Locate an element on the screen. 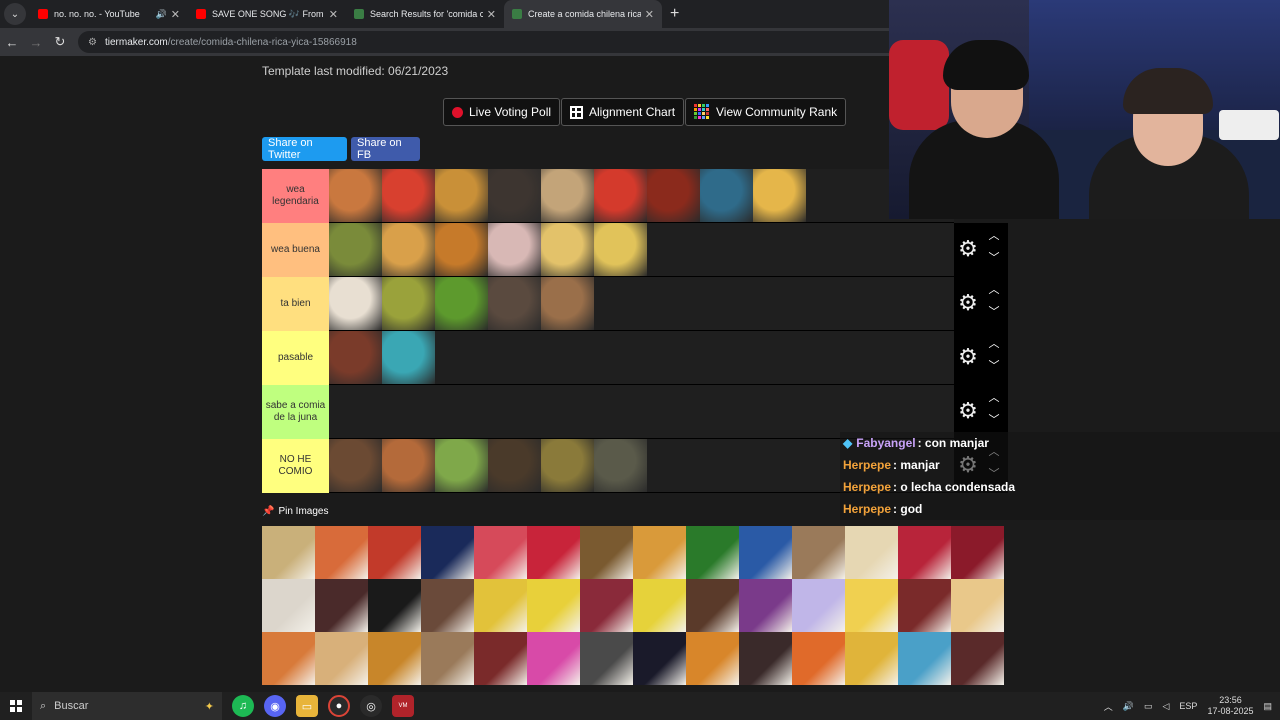 This screenshot has width=1280, height=720. tray-chevron-icon: ︿ is located at coordinates (1108, 706).